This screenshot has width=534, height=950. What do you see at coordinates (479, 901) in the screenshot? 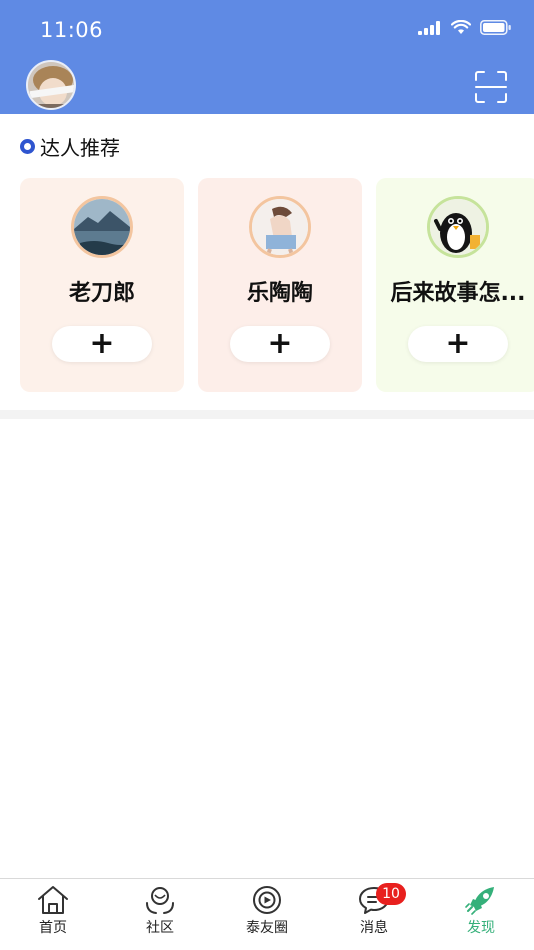
I see `rocket-icon` at bounding box center [479, 901].